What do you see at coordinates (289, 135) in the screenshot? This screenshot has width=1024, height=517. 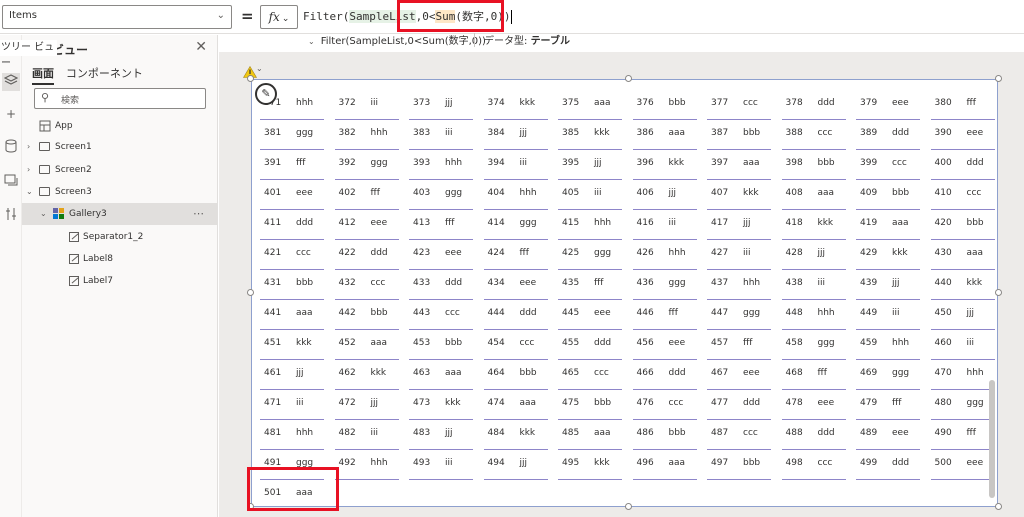 I see `gallery-item: 381 ggg` at bounding box center [289, 135].